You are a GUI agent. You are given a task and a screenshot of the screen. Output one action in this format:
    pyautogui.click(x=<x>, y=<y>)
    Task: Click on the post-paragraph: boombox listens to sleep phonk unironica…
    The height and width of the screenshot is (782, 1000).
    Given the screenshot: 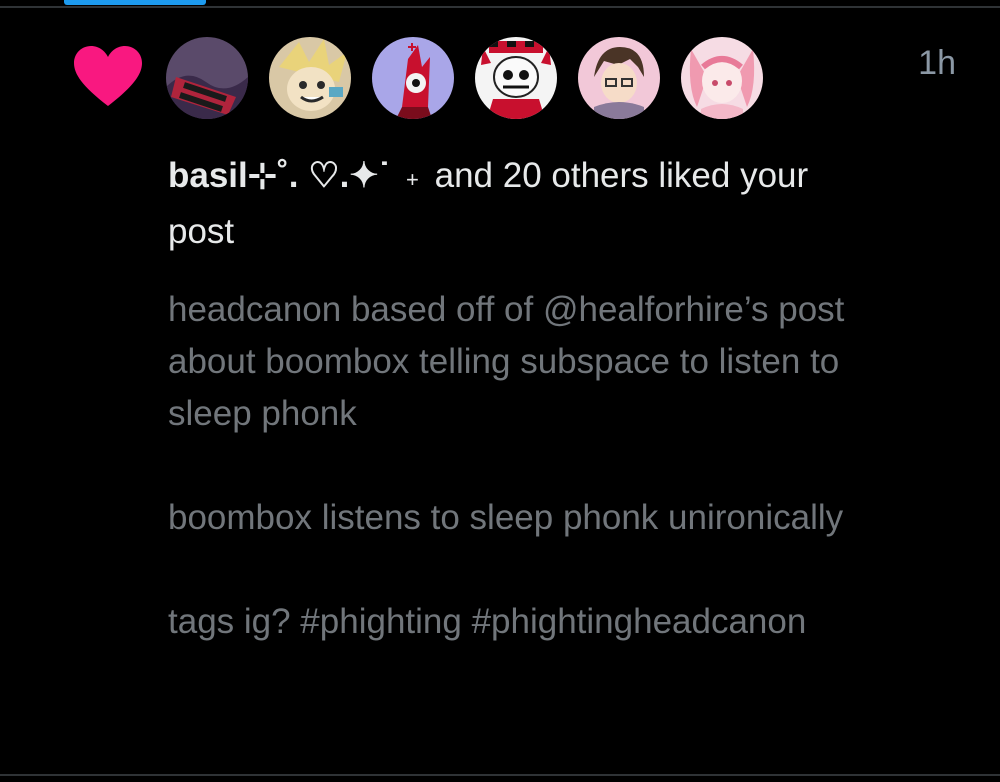 What is the action you would take?
    pyautogui.click(x=506, y=517)
    